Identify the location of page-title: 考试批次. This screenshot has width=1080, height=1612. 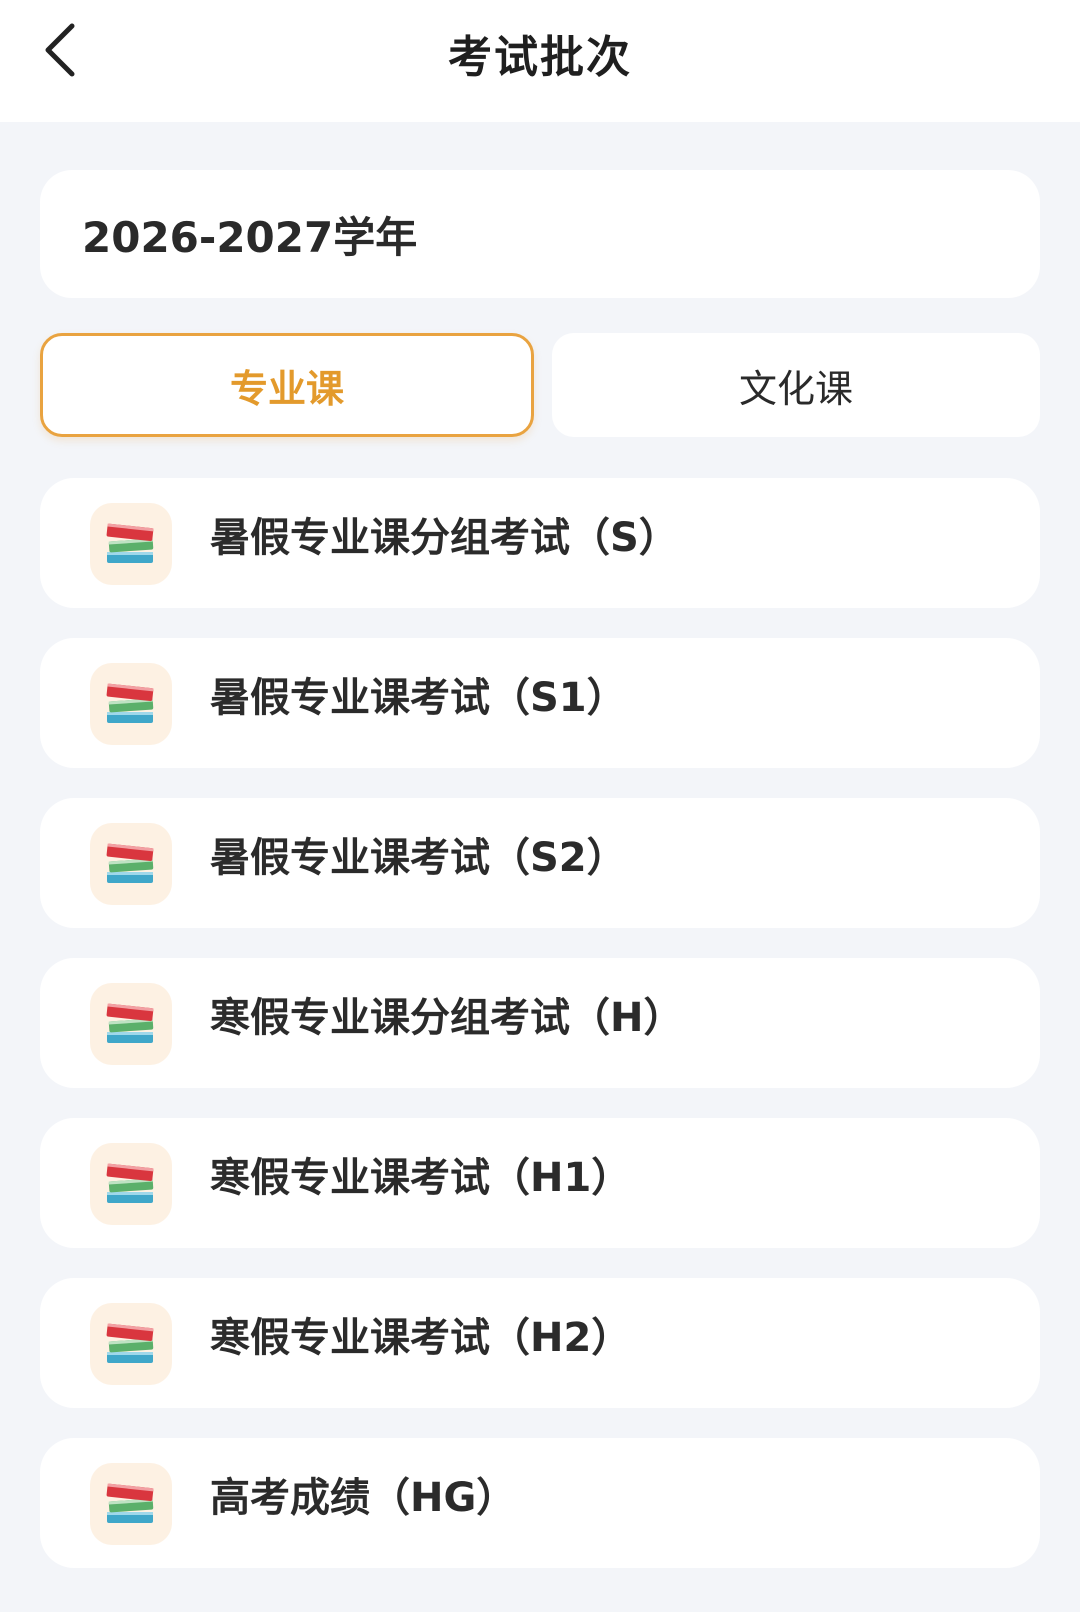
(540, 57).